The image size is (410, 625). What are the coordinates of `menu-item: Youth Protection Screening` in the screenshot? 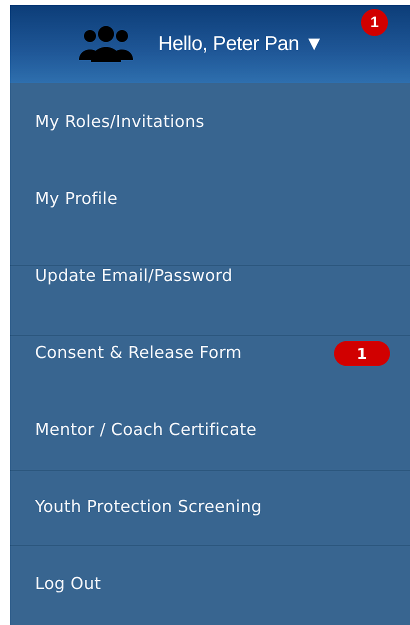 It's located at (210, 506).